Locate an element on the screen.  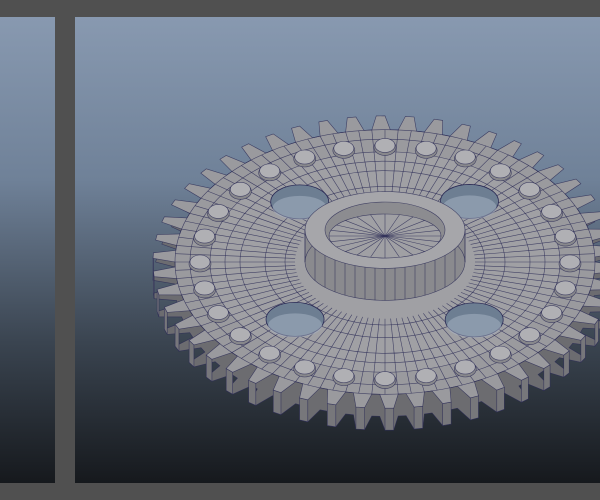
top-panel-bar is located at coordinates (300, 8).